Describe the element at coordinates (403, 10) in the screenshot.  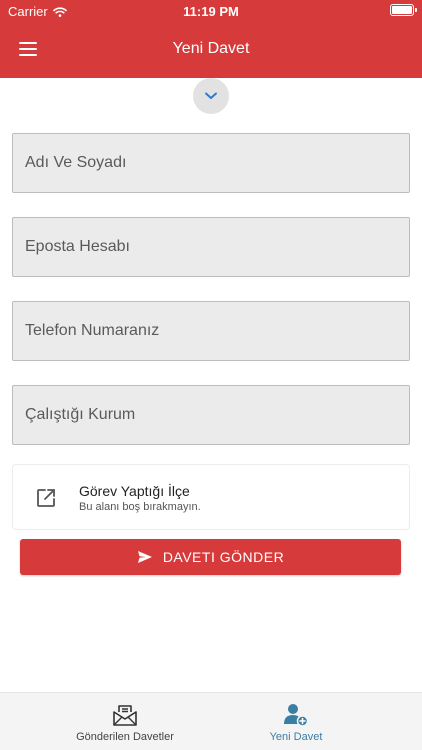
I see `battery-icon` at that location.